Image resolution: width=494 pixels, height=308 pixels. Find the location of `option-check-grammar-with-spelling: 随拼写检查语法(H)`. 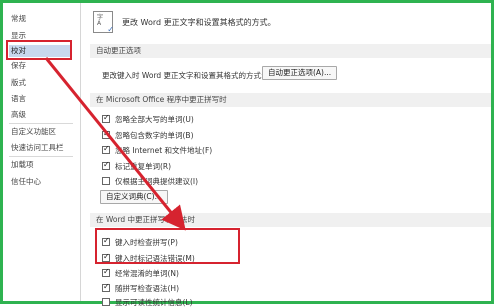

option-check-grammar-with-spelling: 随拼写检查语法(H) is located at coordinates (140, 288).